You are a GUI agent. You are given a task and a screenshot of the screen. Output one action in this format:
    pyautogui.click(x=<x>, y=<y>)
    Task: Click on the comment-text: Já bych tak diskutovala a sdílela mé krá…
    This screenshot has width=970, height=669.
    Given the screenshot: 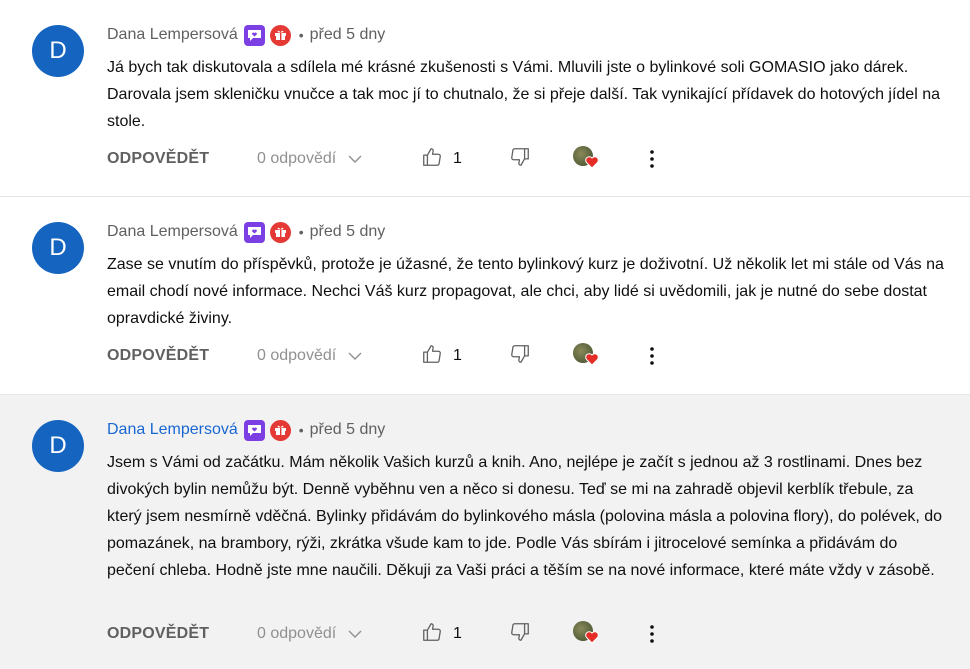 What is the action you would take?
    pyautogui.click(x=523, y=94)
    